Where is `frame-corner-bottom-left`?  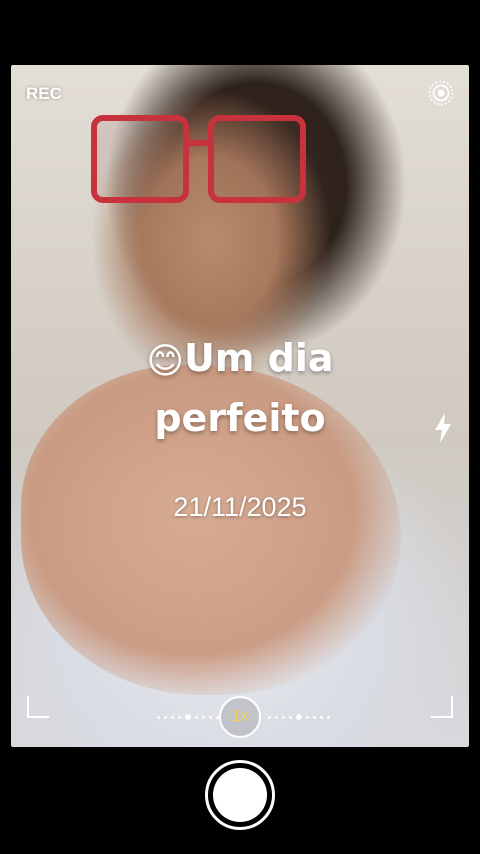
frame-corner-bottom-left is located at coordinates (38, 707).